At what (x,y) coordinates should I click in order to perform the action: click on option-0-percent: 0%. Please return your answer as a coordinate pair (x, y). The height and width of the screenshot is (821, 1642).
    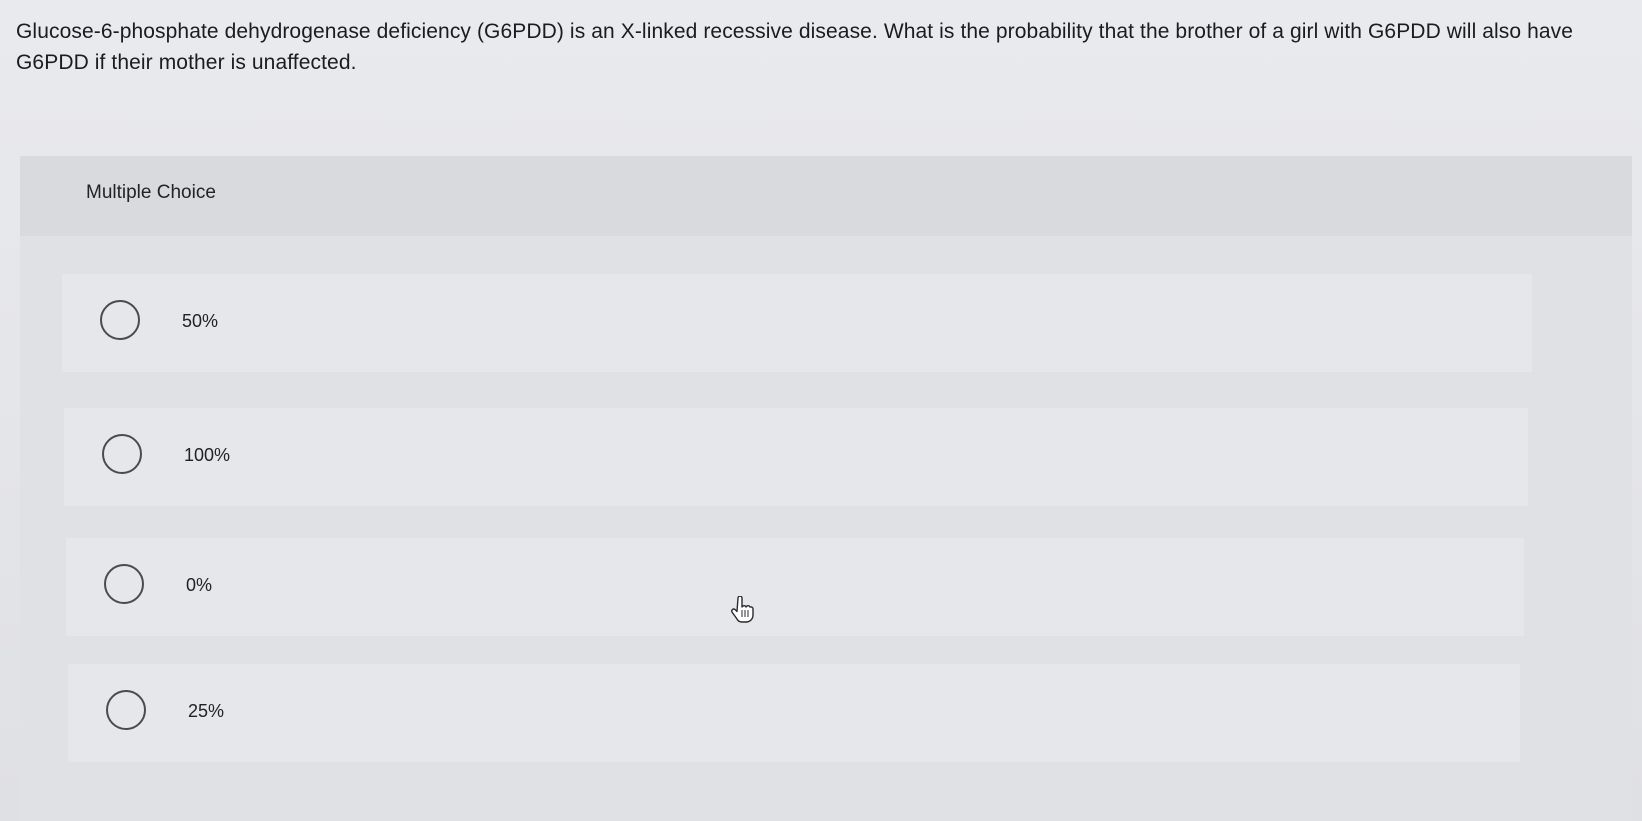
    Looking at the image, I should click on (795, 587).